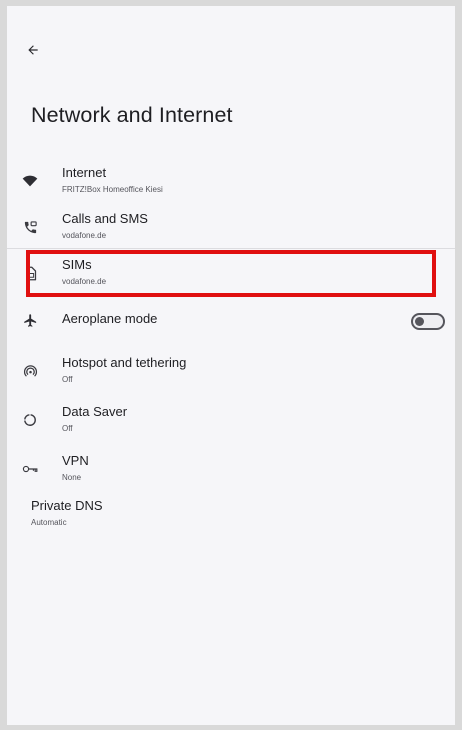  I want to click on vpn-key-icon, so click(30, 469).